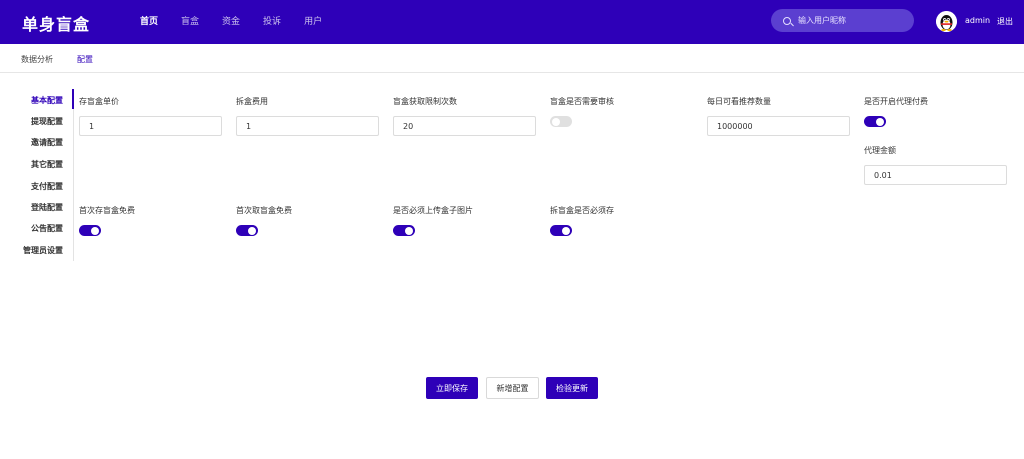  What do you see at coordinates (99, 101) in the screenshot?
I see `box-price-label: 存盲盒单价` at bounding box center [99, 101].